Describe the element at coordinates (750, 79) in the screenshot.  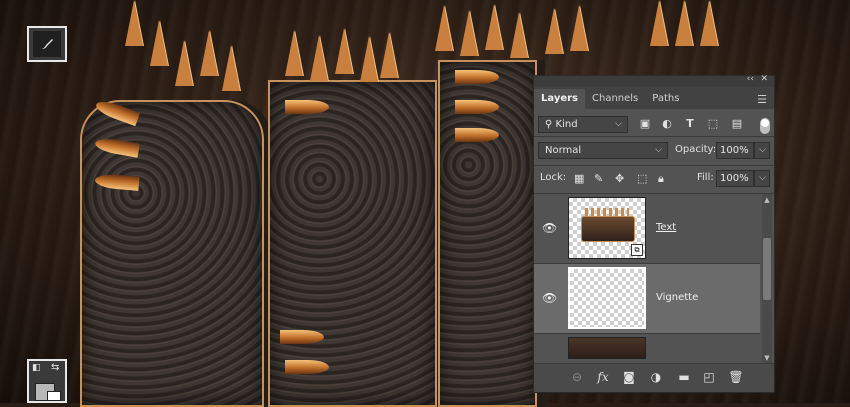
I see `collapse-icon: ‹‹` at that location.